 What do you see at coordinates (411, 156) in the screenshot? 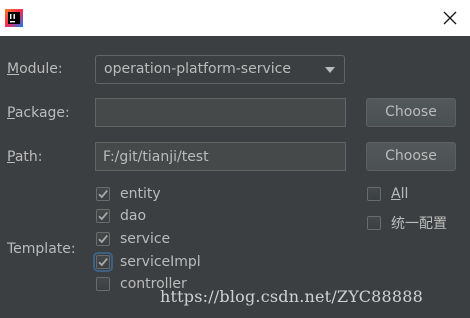
I see `path-choose-button: Choose` at bounding box center [411, 156].